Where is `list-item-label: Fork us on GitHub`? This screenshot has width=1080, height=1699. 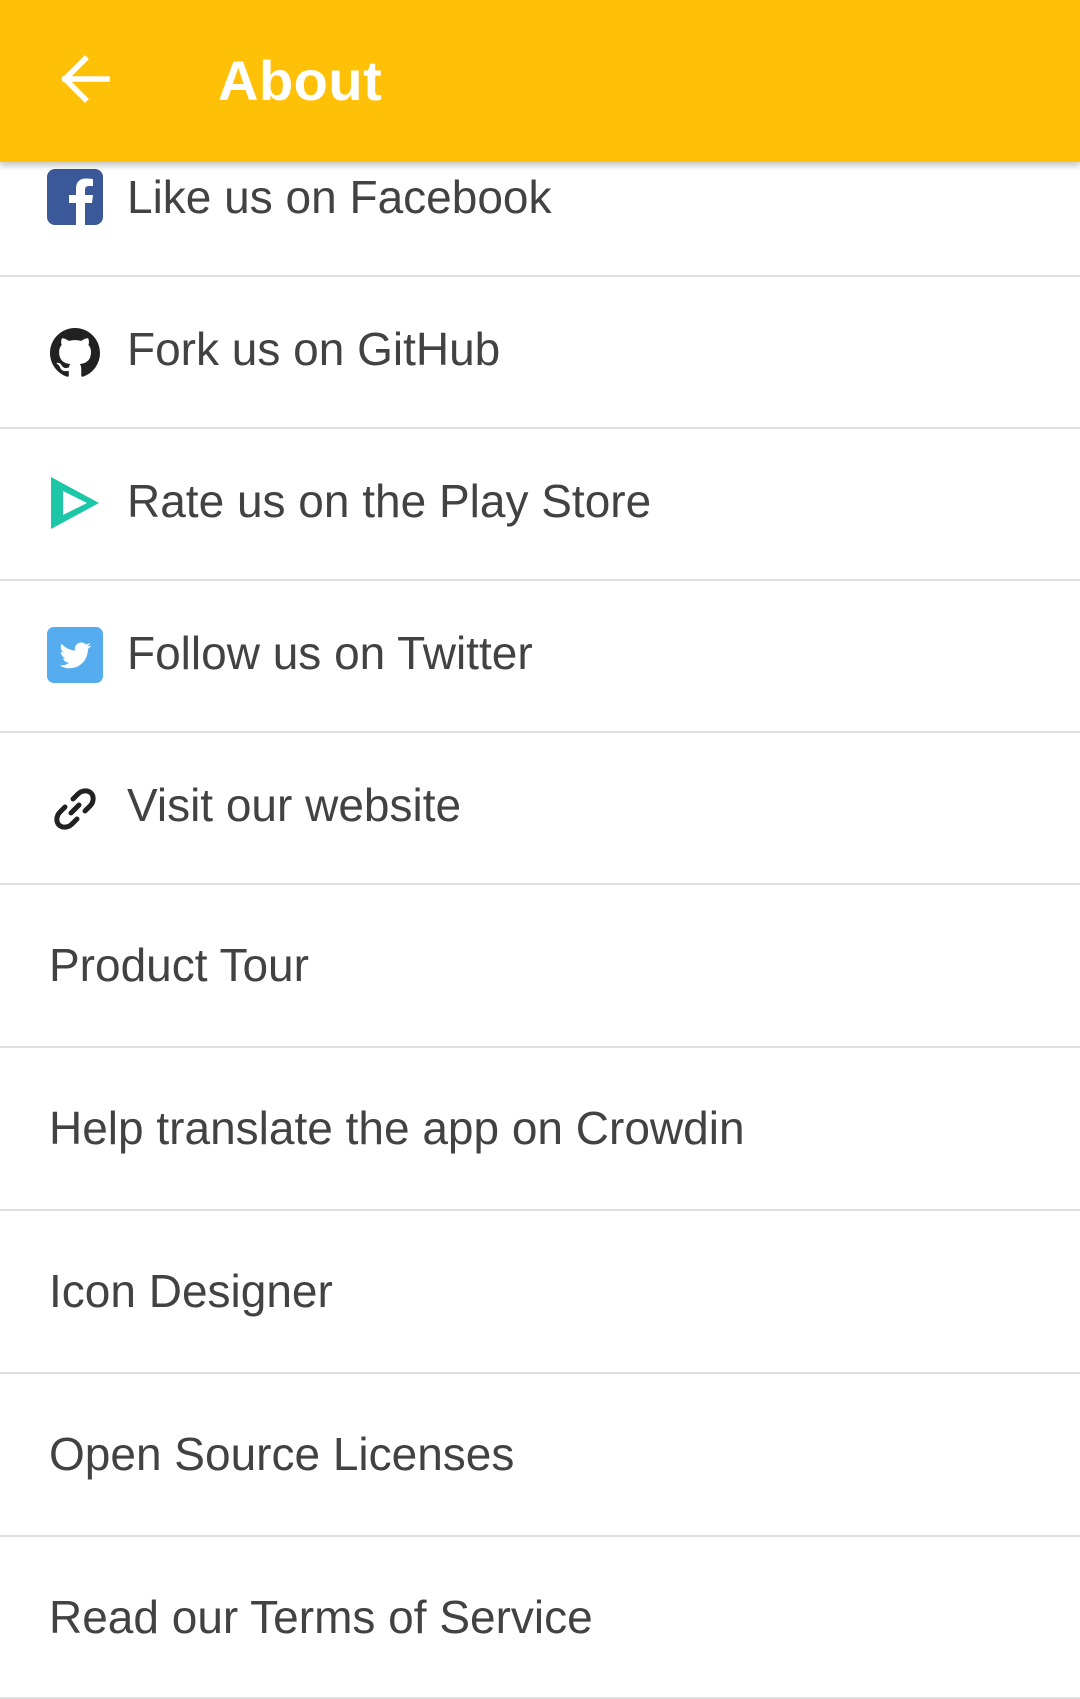
list-item-label: Fork us on GitHub is located at coordinates (314, 349).